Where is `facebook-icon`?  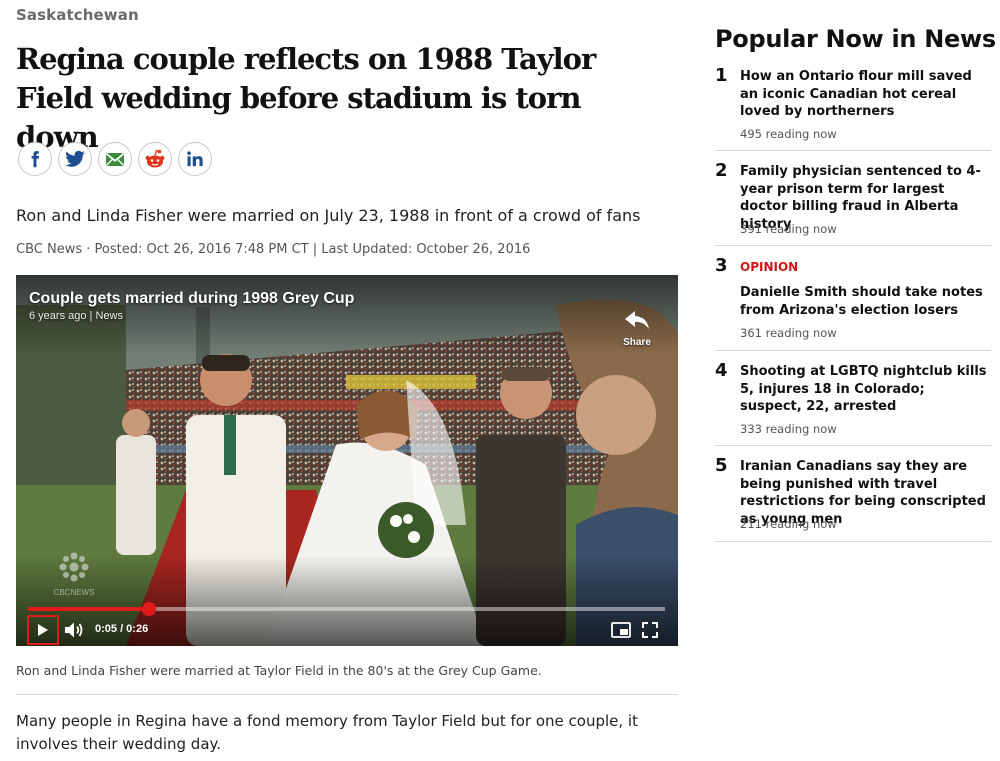
facebook-icon is located at coordinates (35, 159).